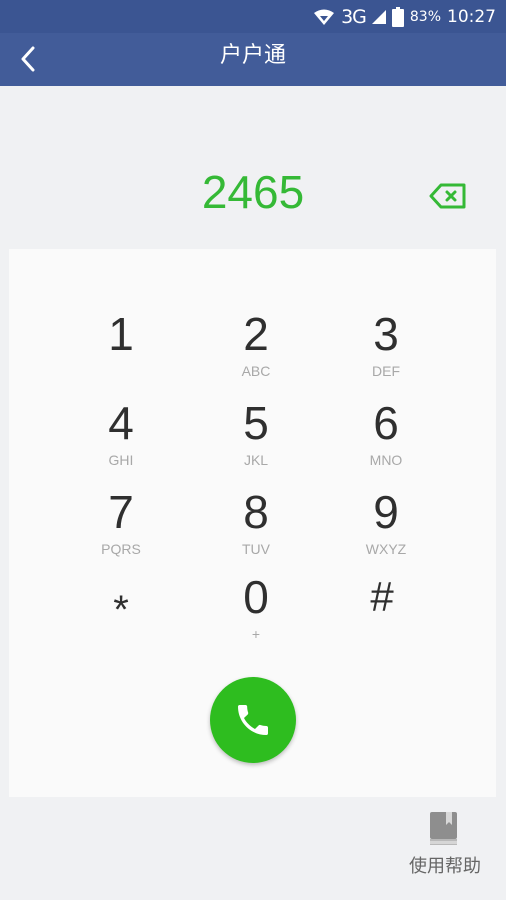 The height and width of the screenshot is (900, 506). I want to click on call-button, so click(253, 720).